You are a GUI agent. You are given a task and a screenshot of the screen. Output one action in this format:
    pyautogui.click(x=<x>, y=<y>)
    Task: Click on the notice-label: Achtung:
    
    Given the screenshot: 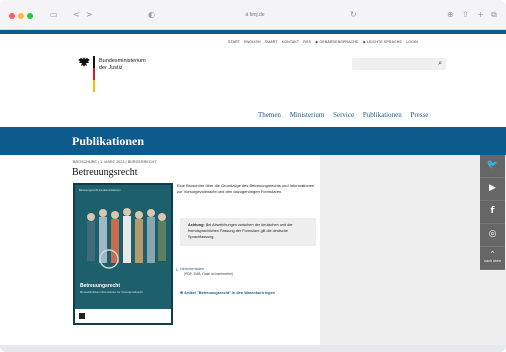 What is the action you would take?
    pyautogui.click(x=196, y=225)
    